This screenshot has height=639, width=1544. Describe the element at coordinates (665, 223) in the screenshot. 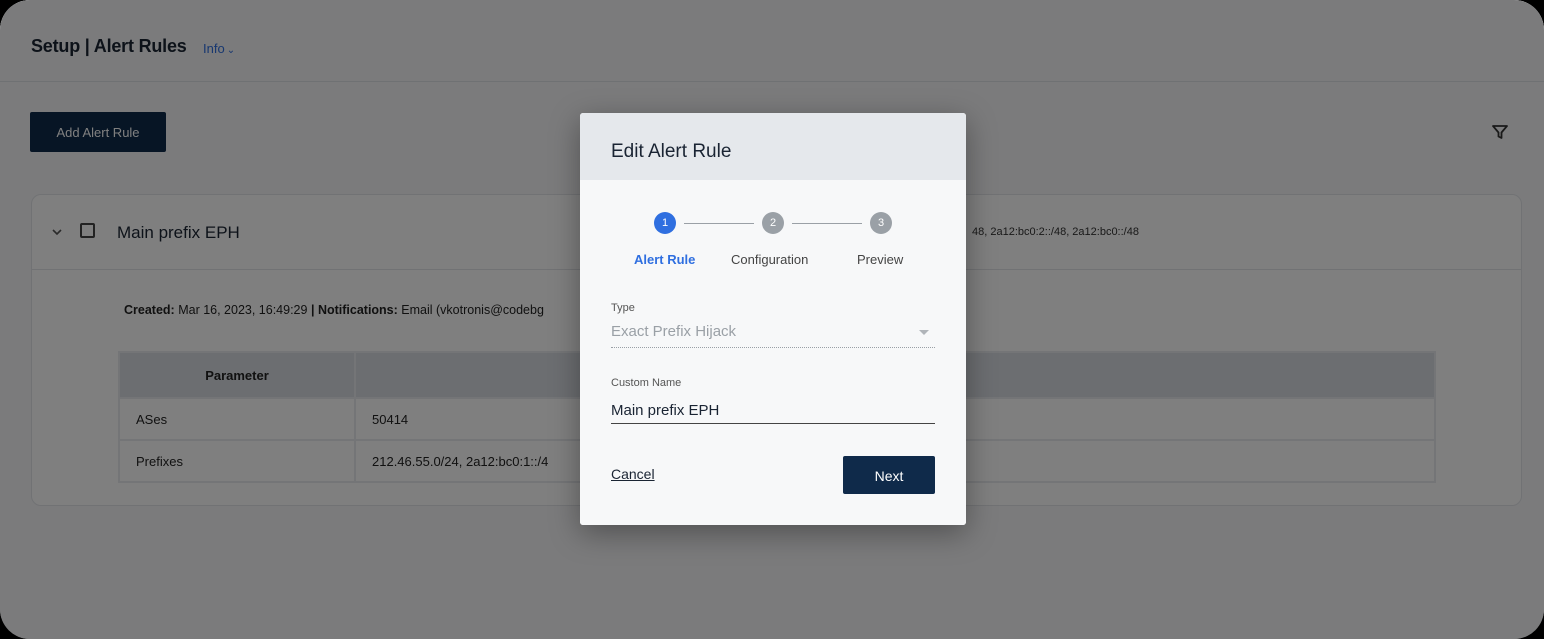

I see `step-1-indicator: 1` at that location.